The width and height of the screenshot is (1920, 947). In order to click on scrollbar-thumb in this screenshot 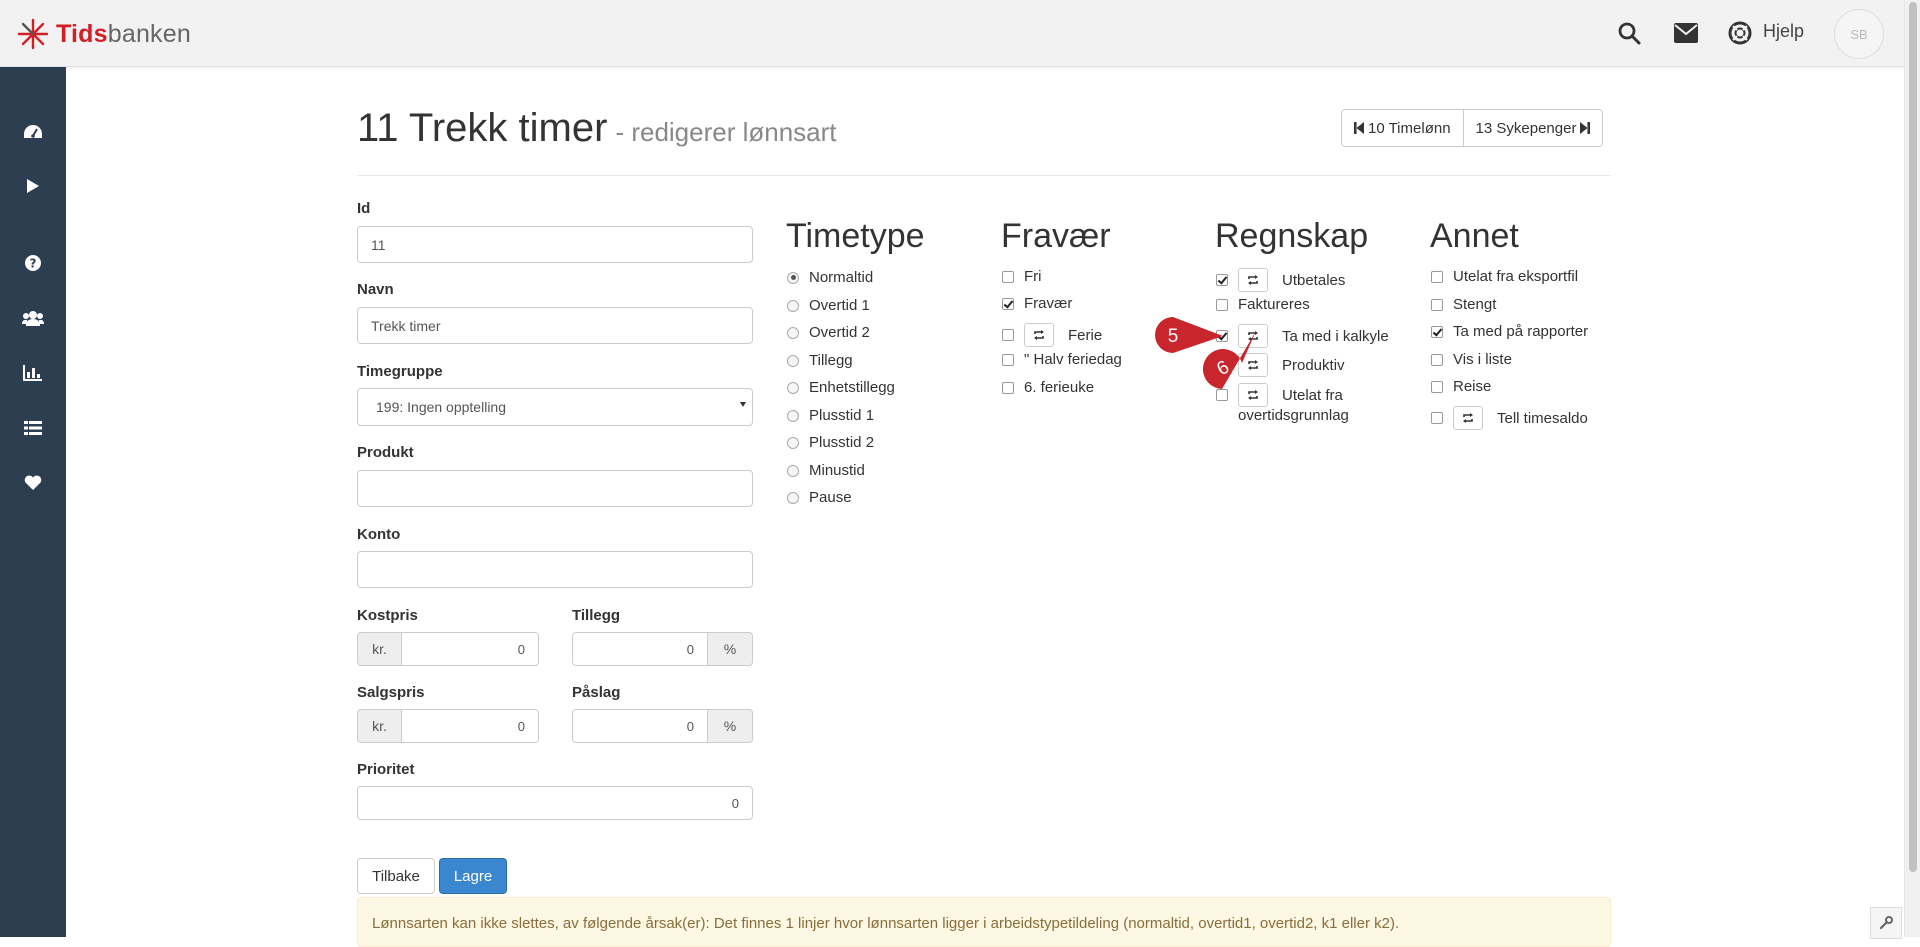, I will do `click(1913, 437)`.